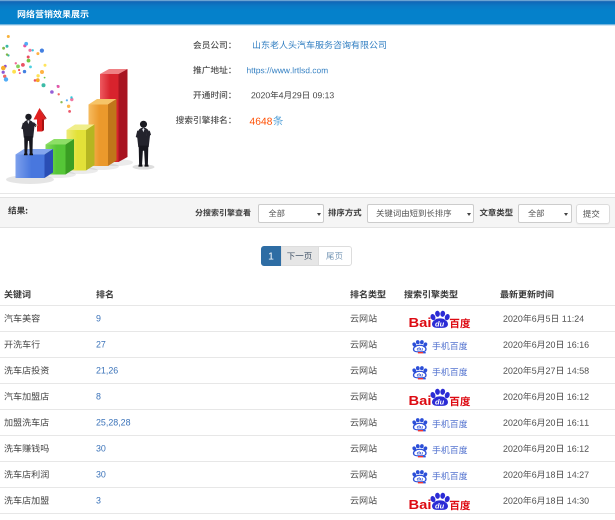 The width and height of the screenshot is (615, 520). Describe the element at coordinates (107, 371) in the screenshot. I see `svg-text: 21,26` at that location.